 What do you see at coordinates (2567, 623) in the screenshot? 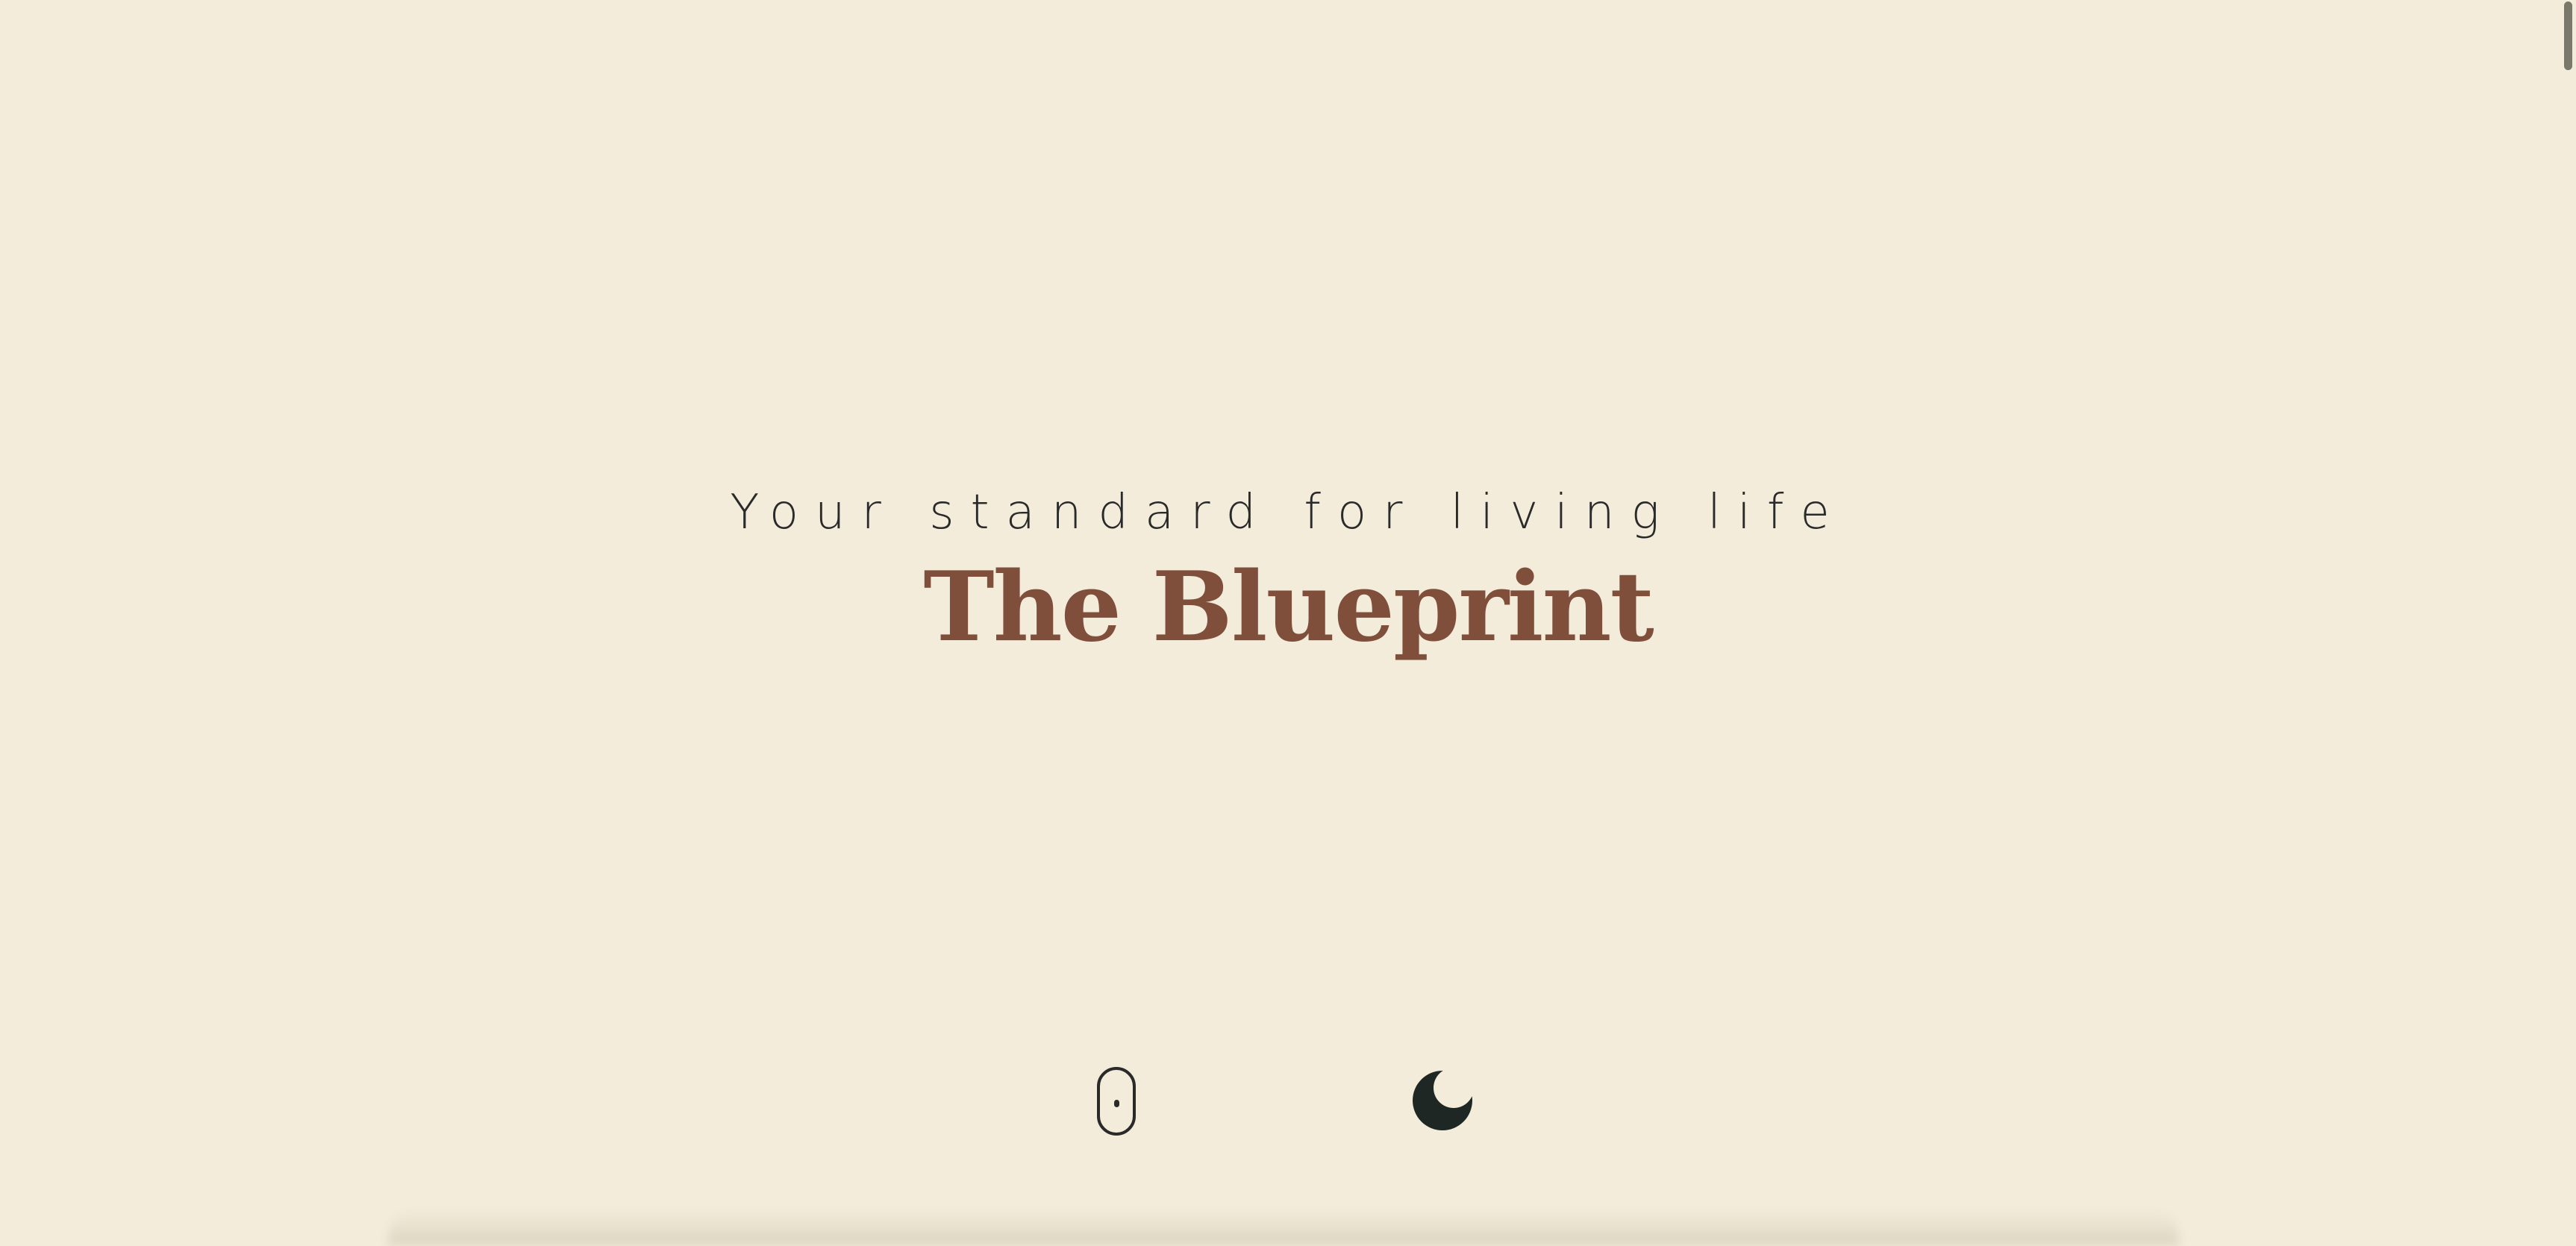
I see `page-scrollbar` at bounding box center [2567, 623].